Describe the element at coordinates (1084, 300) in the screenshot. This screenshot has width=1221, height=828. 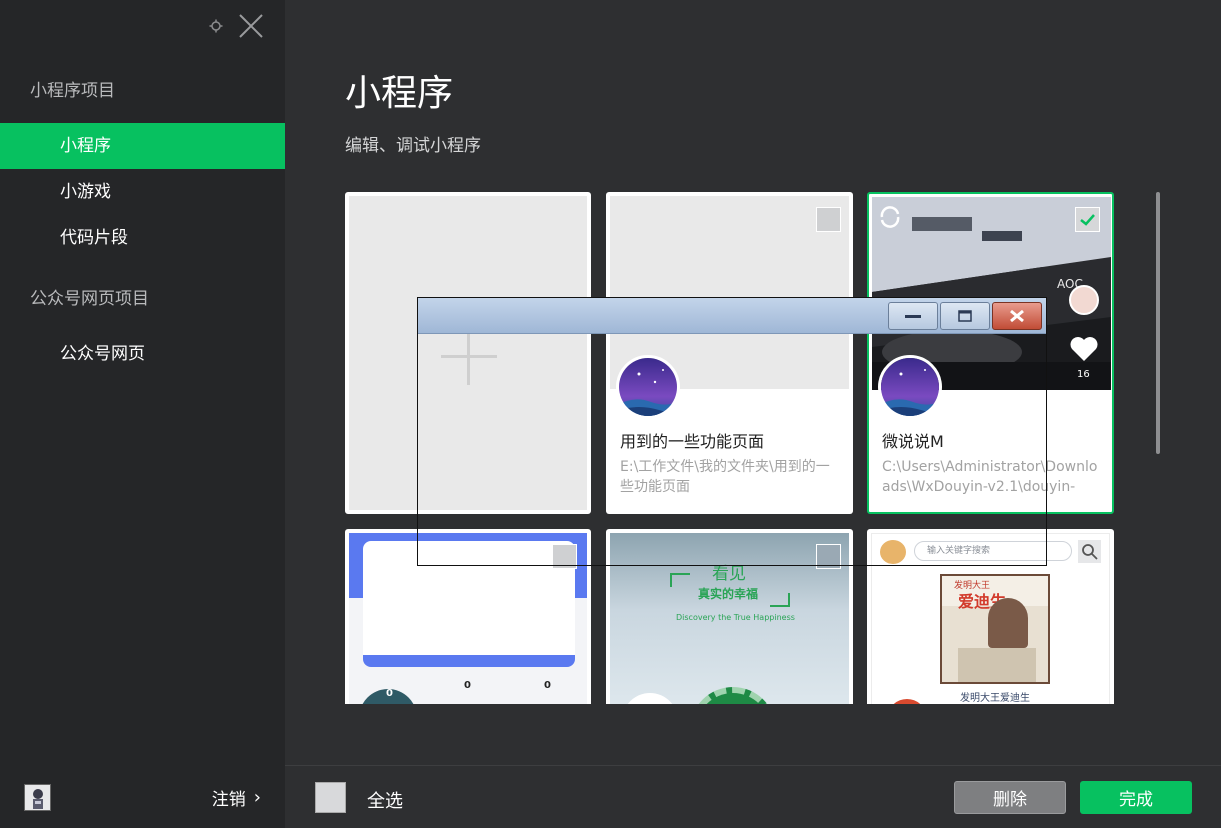
I see `creator-avatar` at that location.